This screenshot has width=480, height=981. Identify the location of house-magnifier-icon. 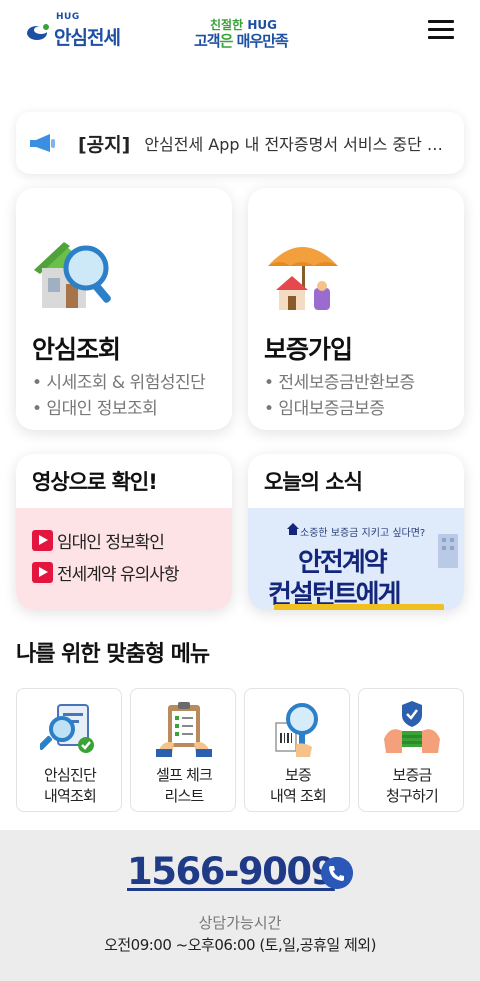
(72, 275).